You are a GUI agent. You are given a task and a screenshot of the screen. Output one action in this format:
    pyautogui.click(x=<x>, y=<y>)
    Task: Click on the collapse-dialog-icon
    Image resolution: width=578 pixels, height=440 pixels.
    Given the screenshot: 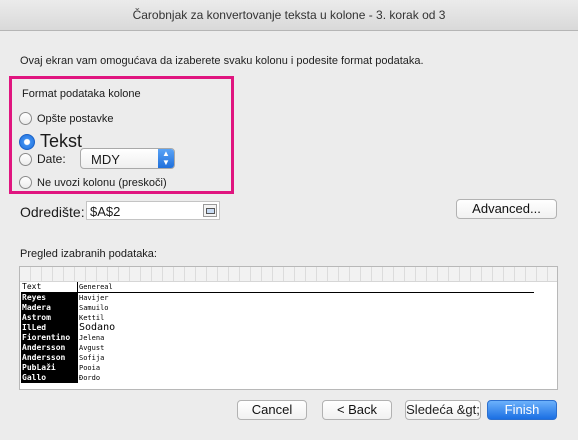 What is the action you would take?
    pyautogui.click(x=210, y=210)
    